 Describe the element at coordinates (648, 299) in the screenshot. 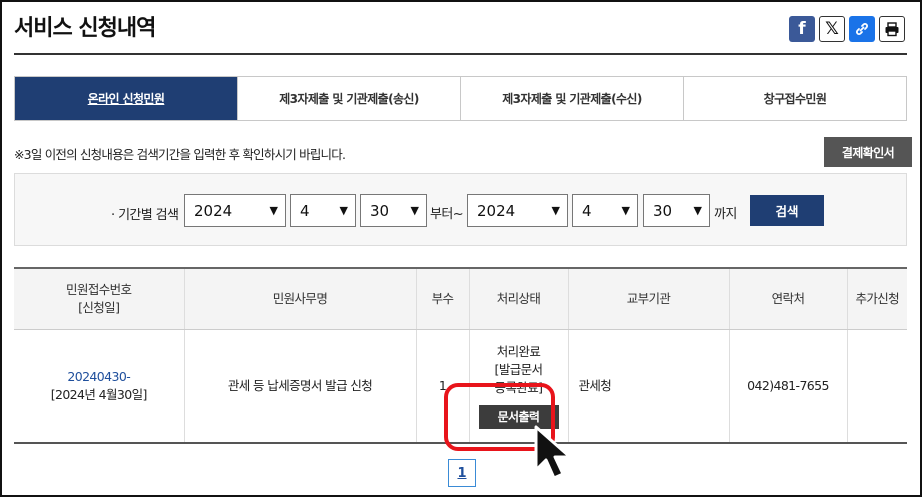

I see `header-issuer: 교부기관` at that location.